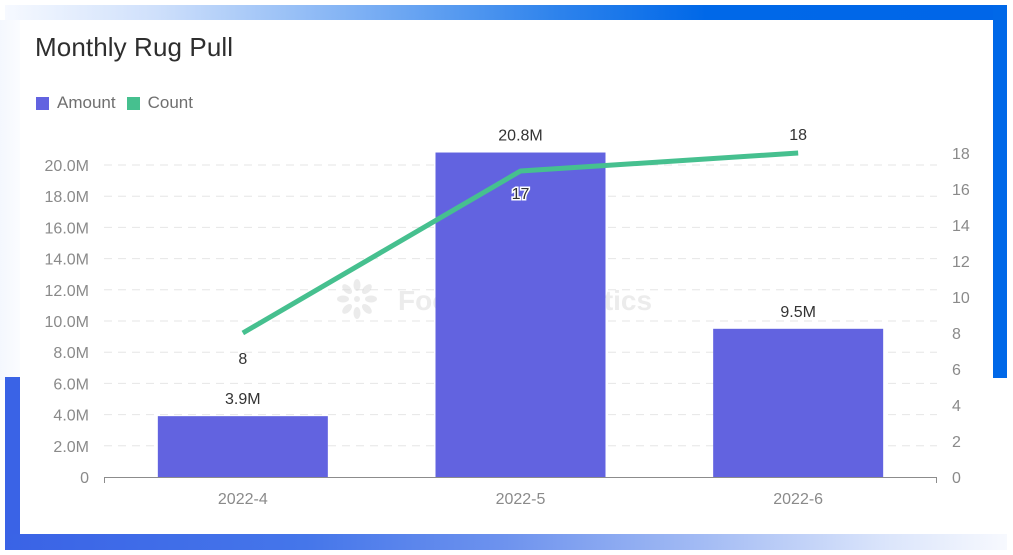 The image size is (1013, 555). What do you see at coordinates (520, 136) in the screenshot?
I see `bar-data-label: 20.8M` at bounding box center [520, 136].